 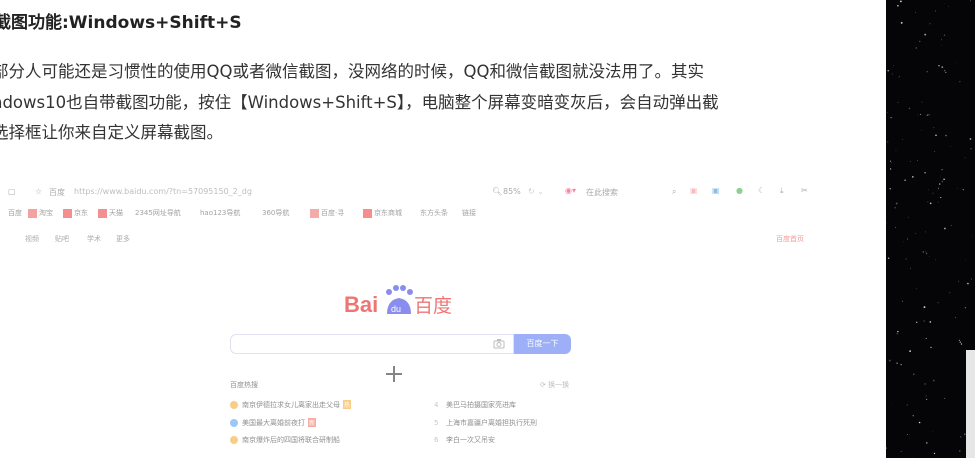 I want to click on bookmark-item: 京东商城, so click(x=382, y=213).